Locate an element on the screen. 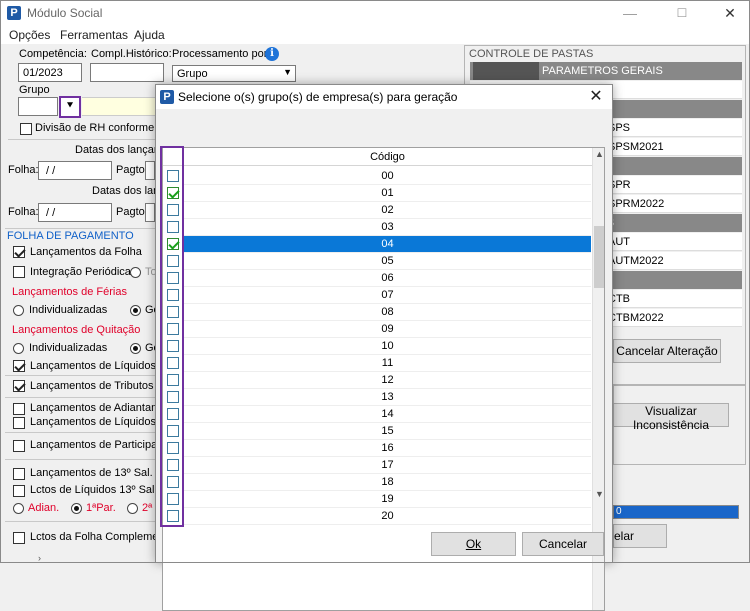  close-icon: ✕ is located at coordinates (730, 13).